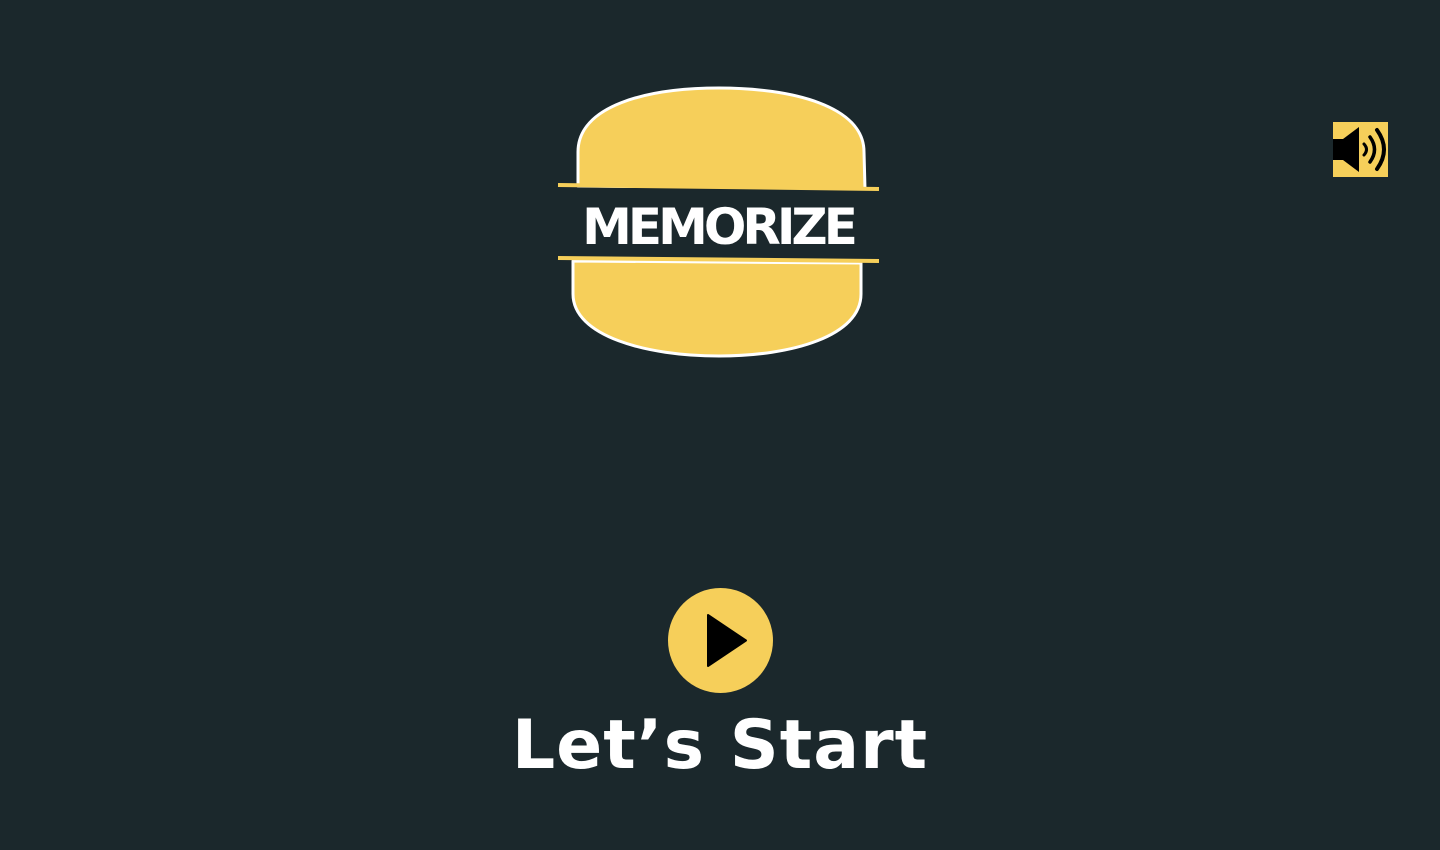 The height and width of the screenshot is (850, 1440). What do you see at coordinates (718, 227) in the screenshot?
I see `logo-title: MEMORIZE` at bounding box center [718, 227].